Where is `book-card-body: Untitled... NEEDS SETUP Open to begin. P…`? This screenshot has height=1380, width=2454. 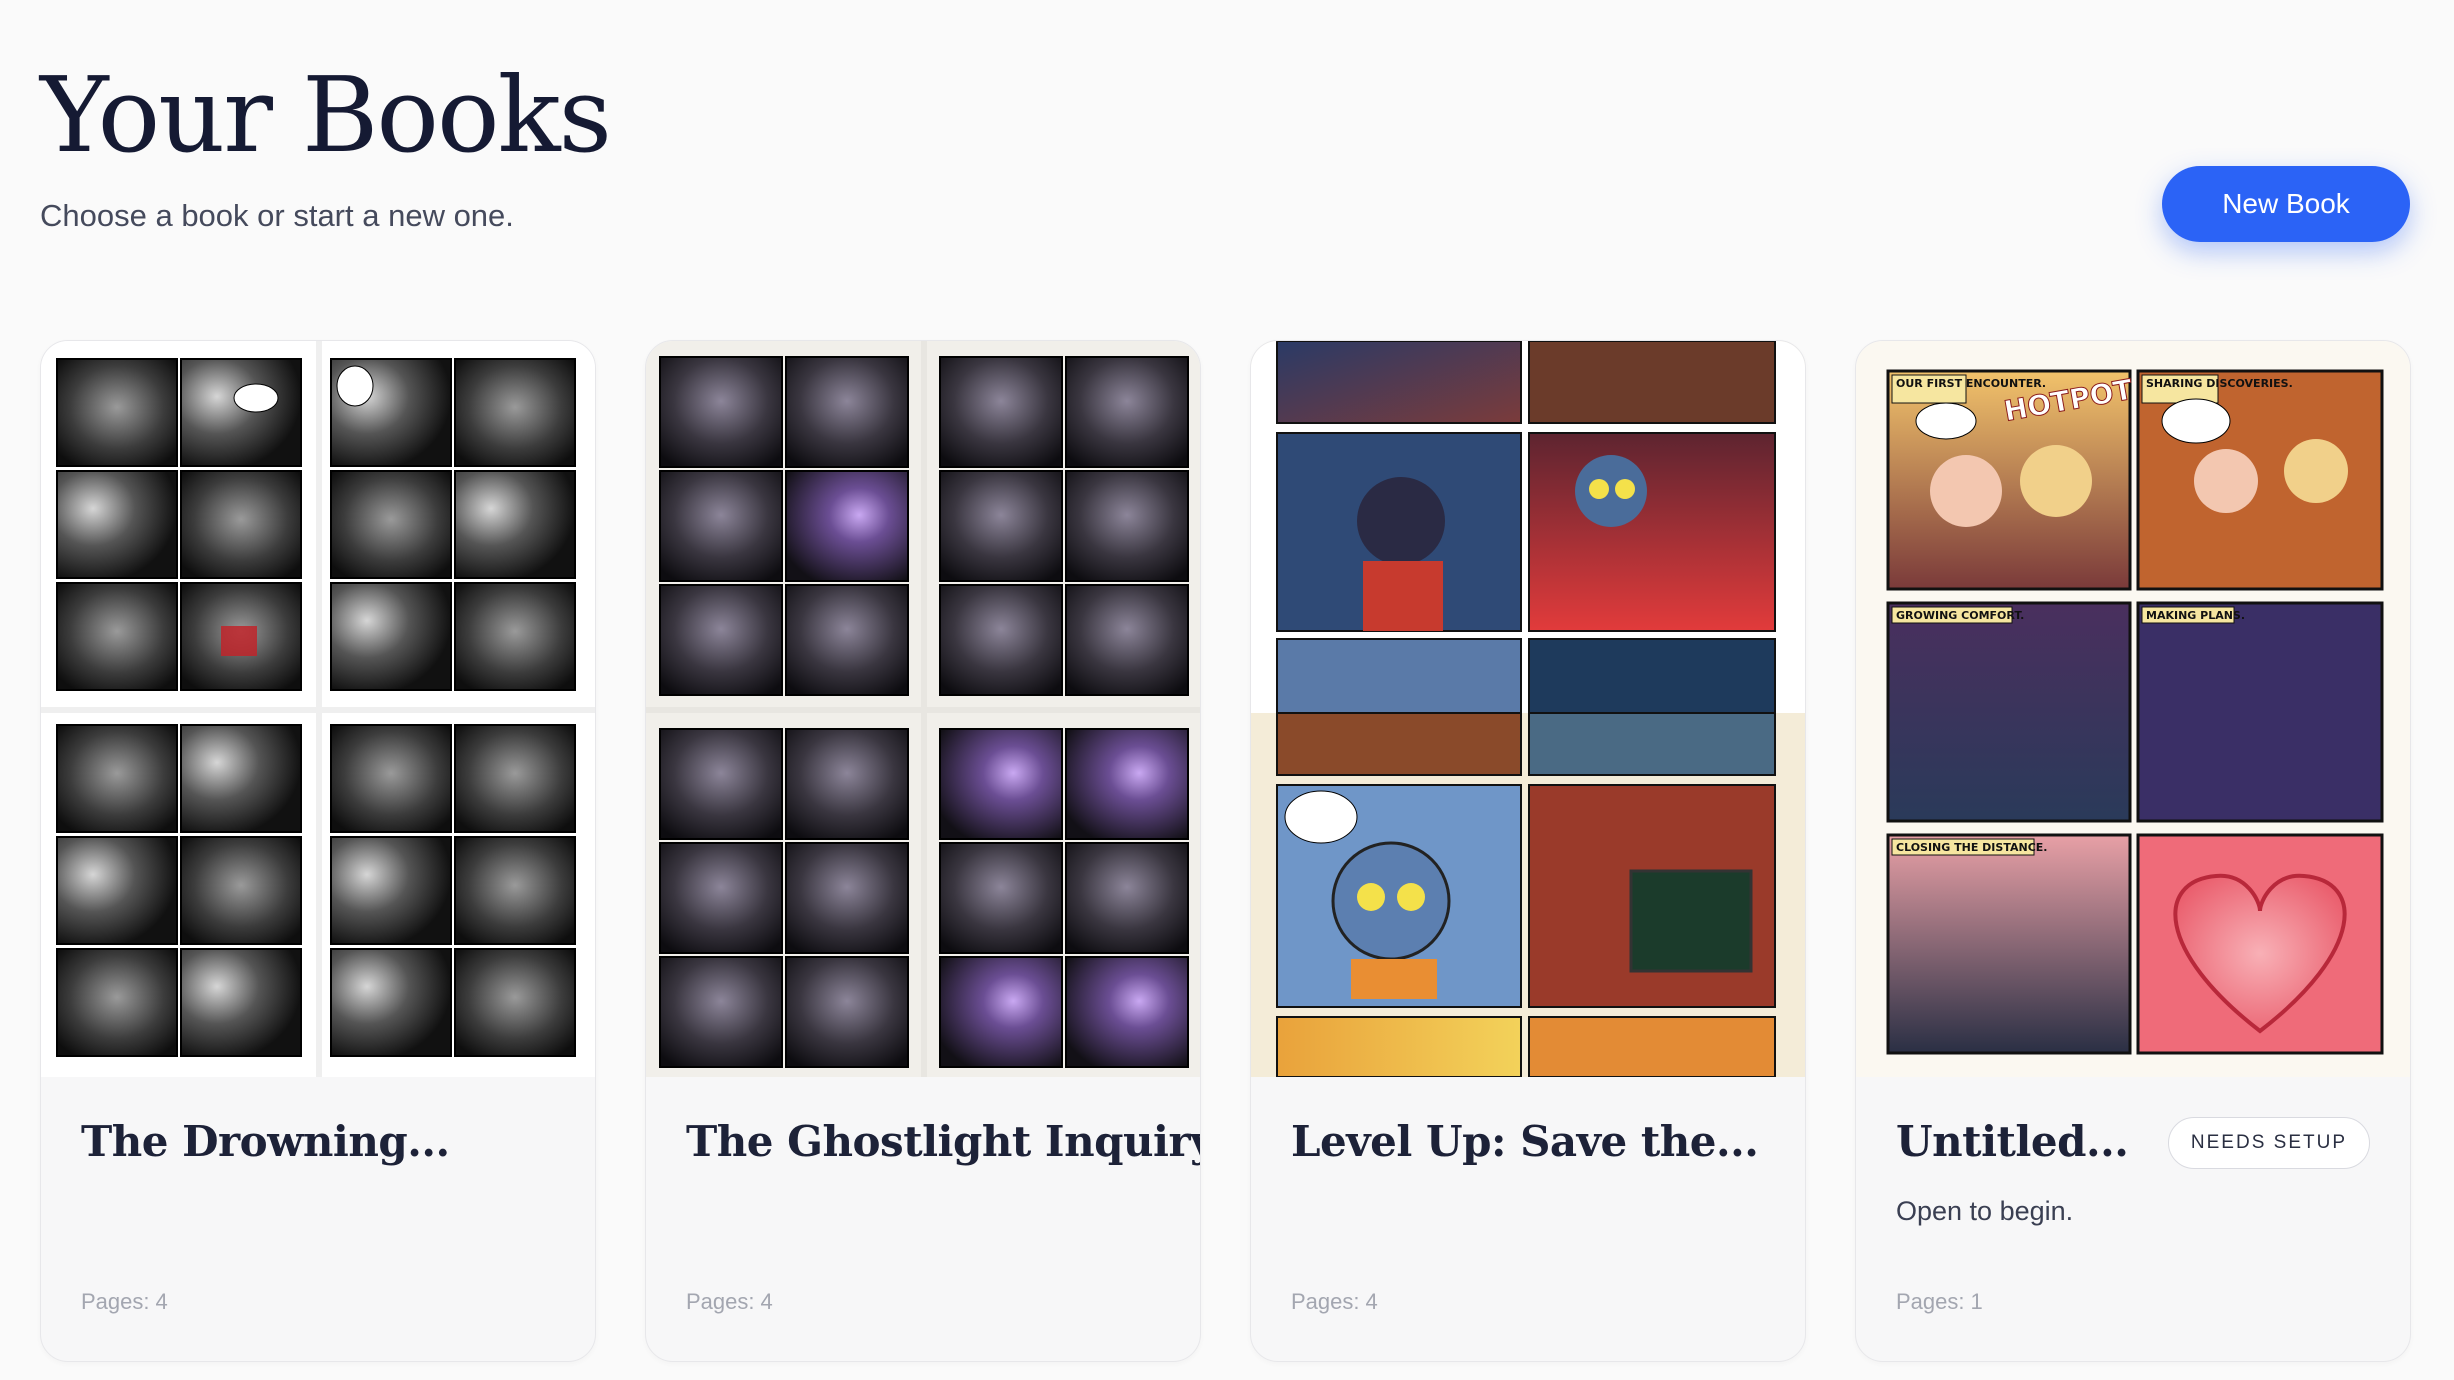 book-card-body: Untitled... NEEDS SETUP Open to begin. P… is located at coordinates (2133, 1219).